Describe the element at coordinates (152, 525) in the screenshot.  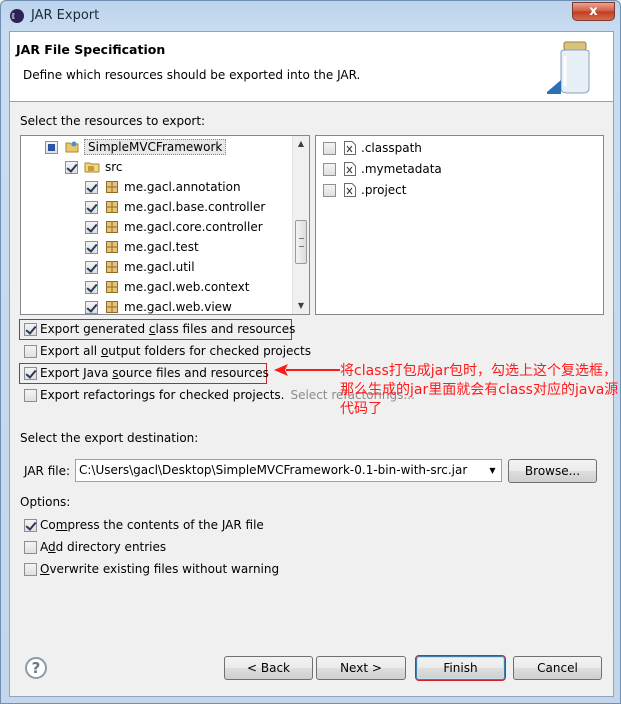
I see `option-label: Compress the contents of the JAR file` at that location.